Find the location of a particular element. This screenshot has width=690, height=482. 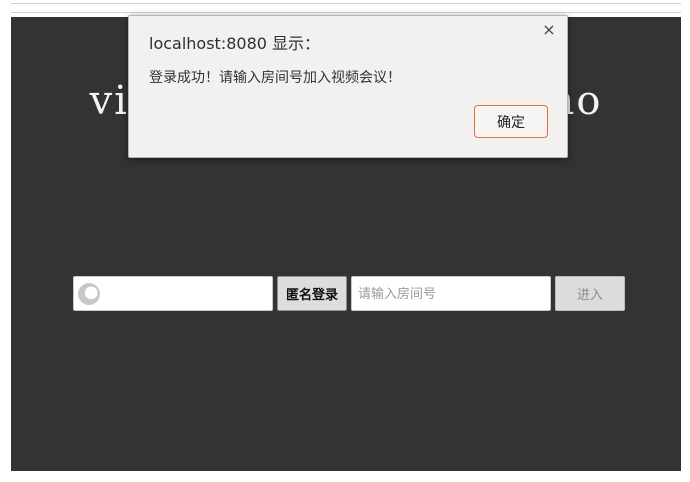

close-icon: × is located at coordinates (549, 30).